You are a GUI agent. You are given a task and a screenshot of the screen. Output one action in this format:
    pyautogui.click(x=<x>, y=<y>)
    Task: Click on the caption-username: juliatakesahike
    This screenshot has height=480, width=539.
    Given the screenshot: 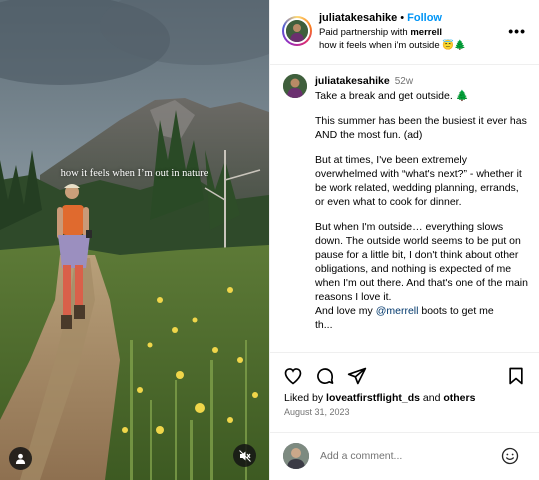 What is the action you would take?
    pyautogui.click(x=352, y=81)
    